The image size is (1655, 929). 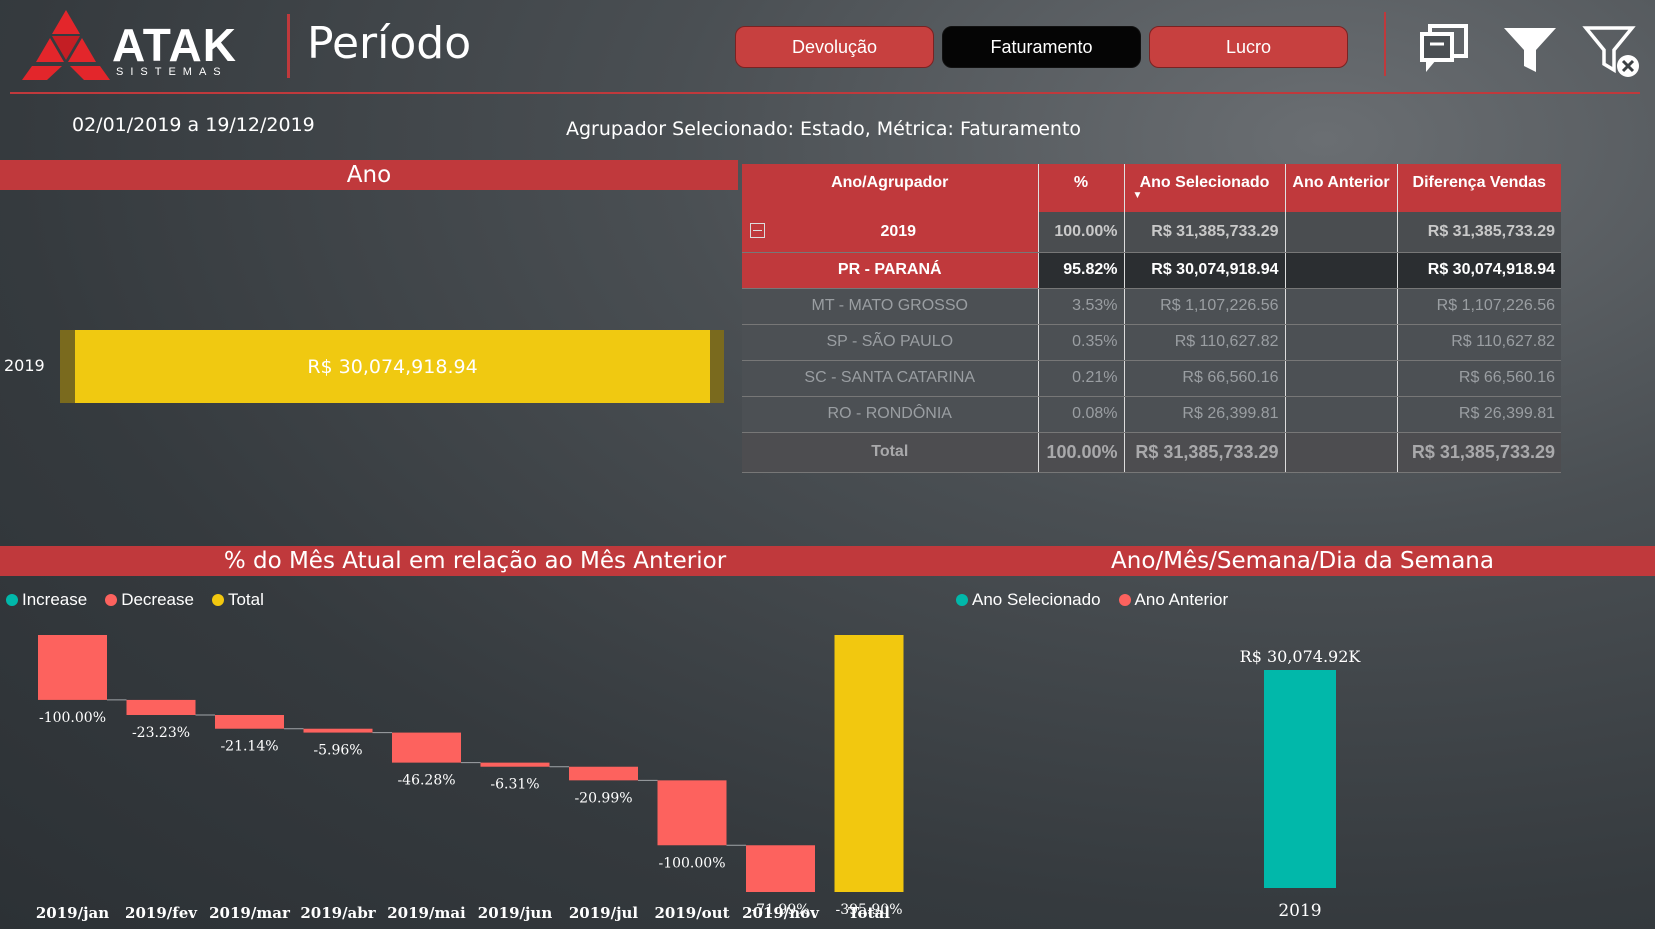 What do you see at coordinates (1302, 561) in the screenshot?
I see `yearly-section-title: Ano/Mês/Semana/Dia da Semana` at bounding box center [1302, 561].